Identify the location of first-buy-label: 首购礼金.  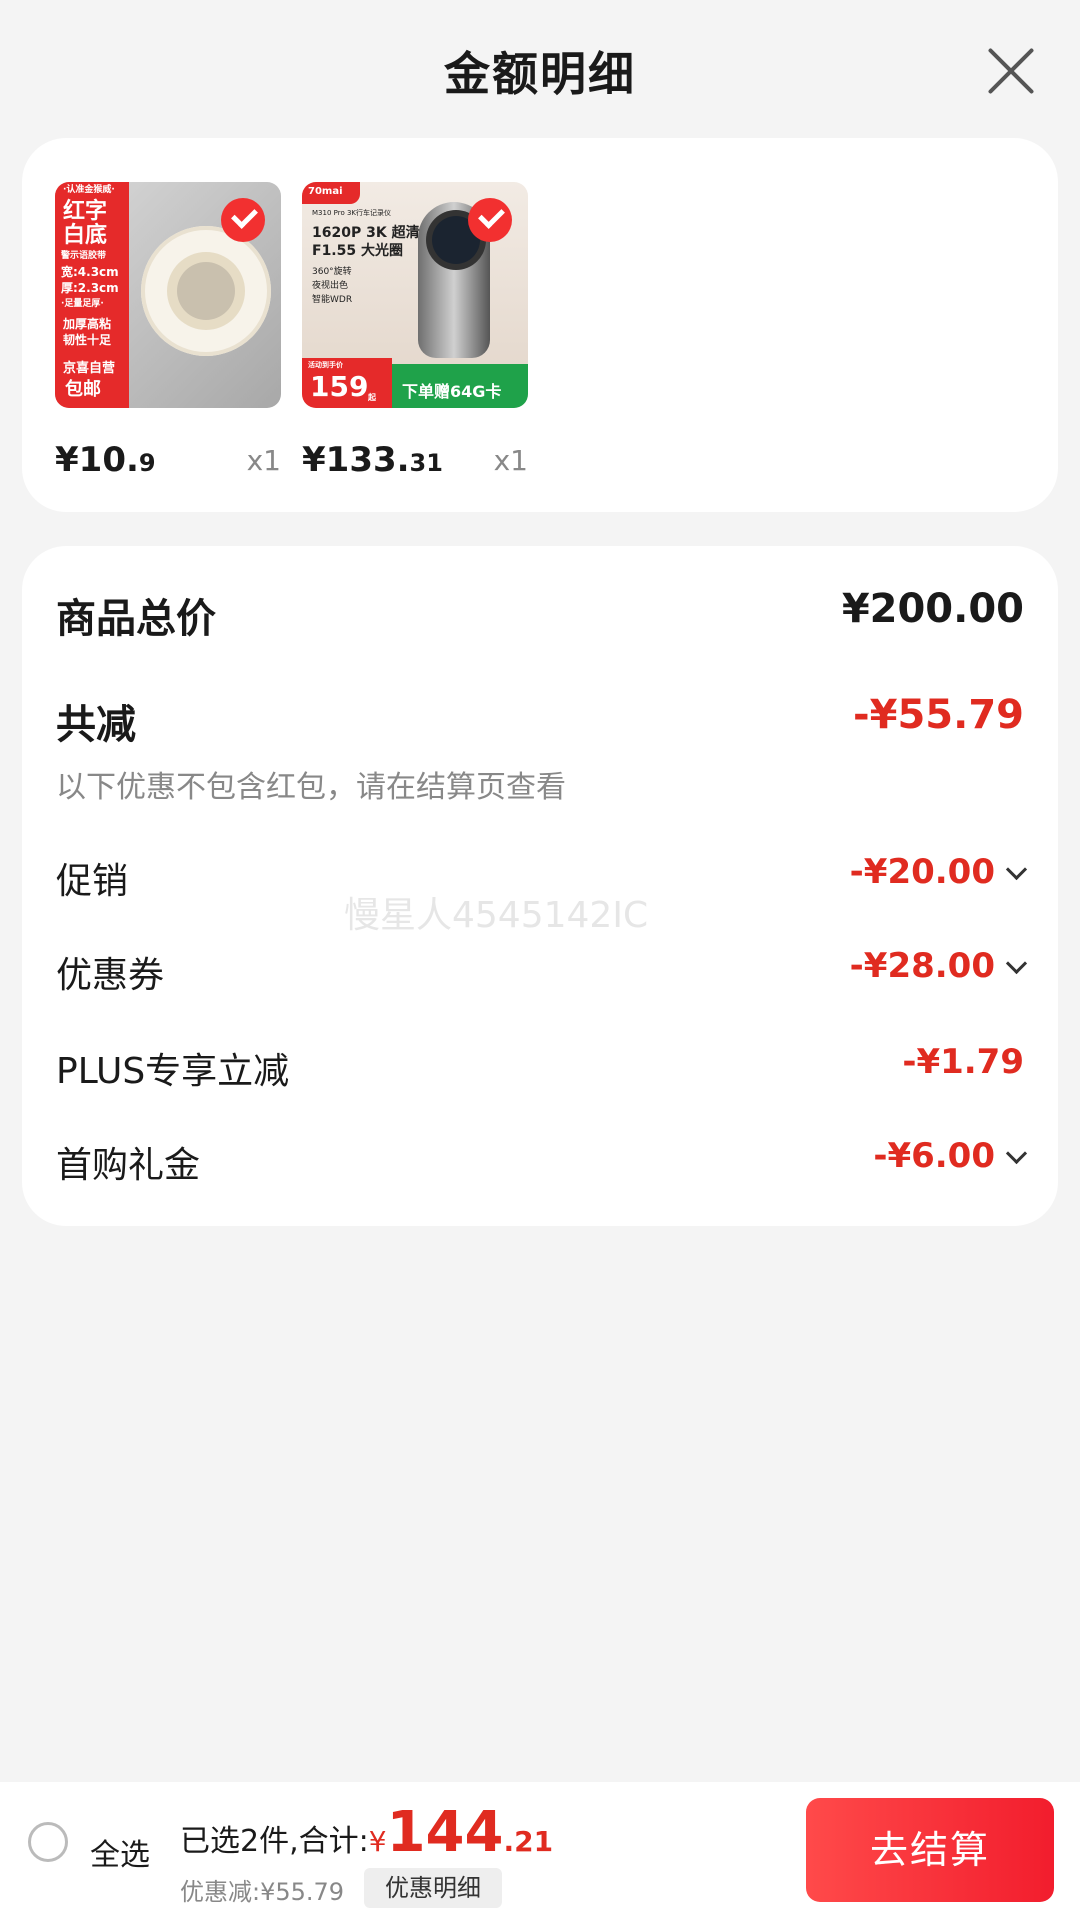
(128, 1165).